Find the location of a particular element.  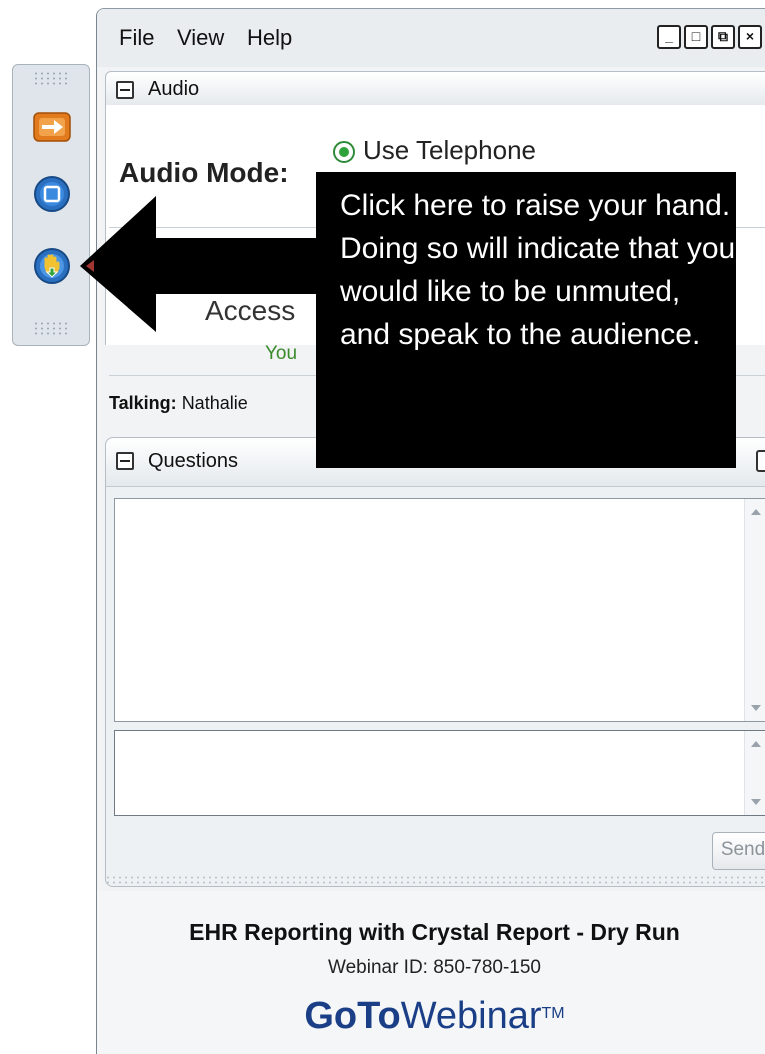

close-icon: × is located at coordinates (750, 37).